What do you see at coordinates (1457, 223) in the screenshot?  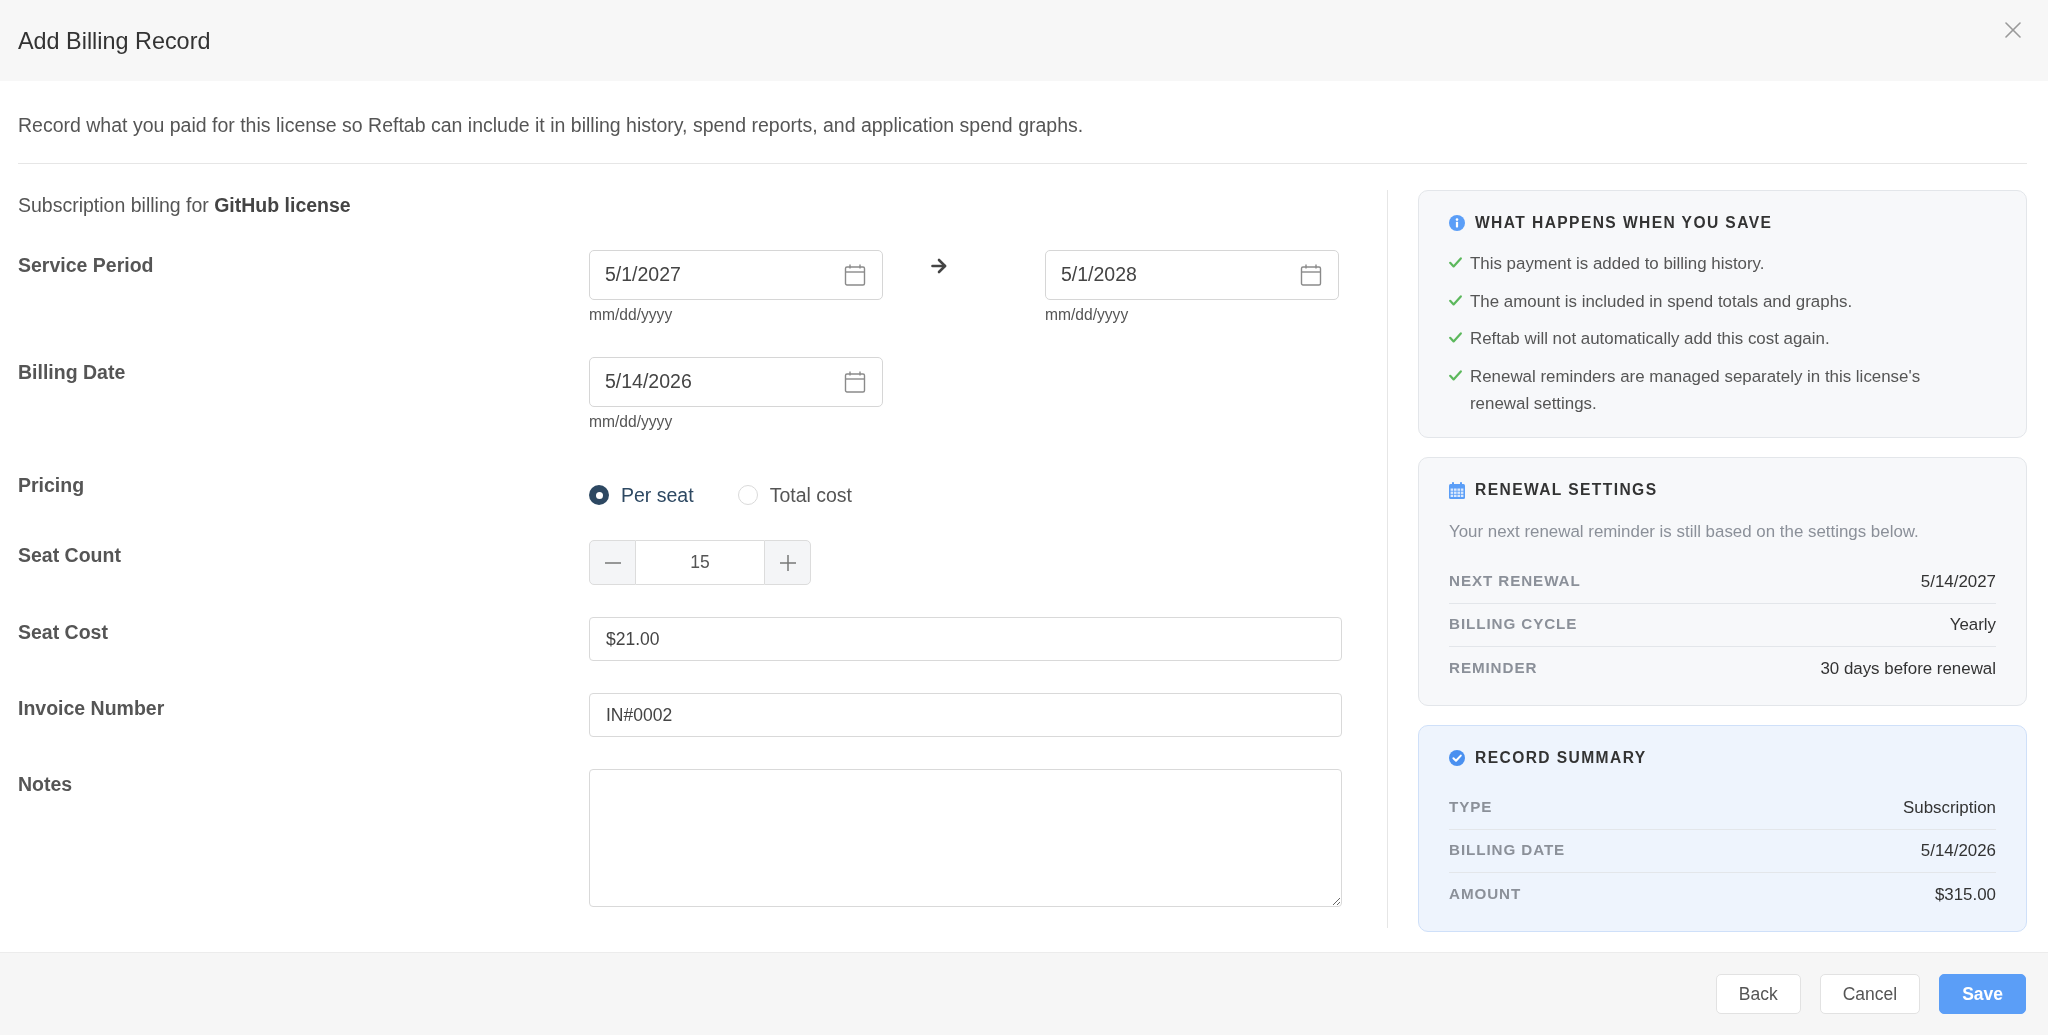 I see `info-icon` at bounding box center [1457, 223].